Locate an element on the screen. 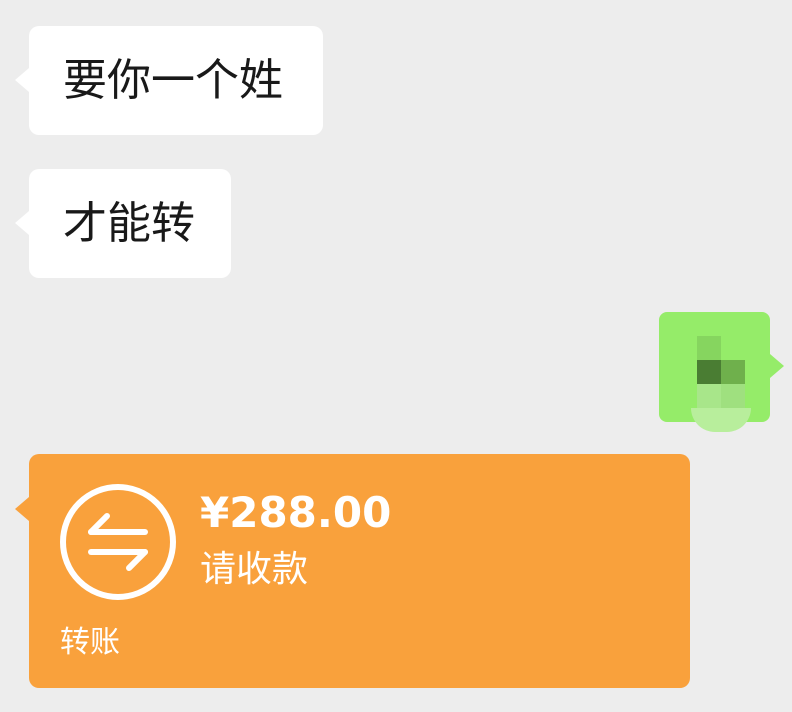 This screenshot has width=792, height=712. incoming-message-bubble: 才能转 is located at coordinates (123, 223).